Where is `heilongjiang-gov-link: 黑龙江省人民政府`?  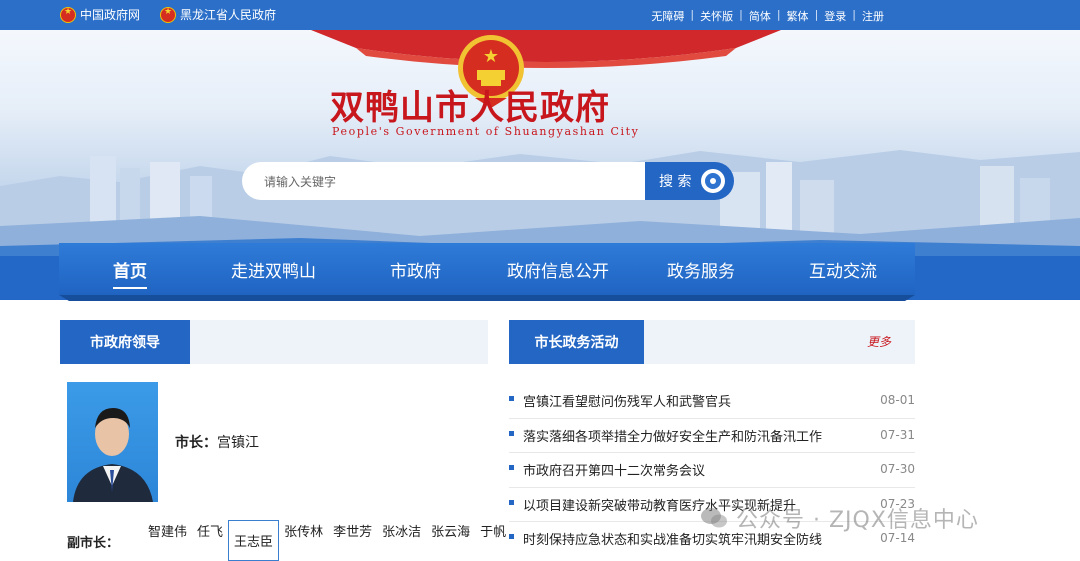
heilongjiang-gov-link: 黑龙江省人民政府 is located at coordinates (218, 14).